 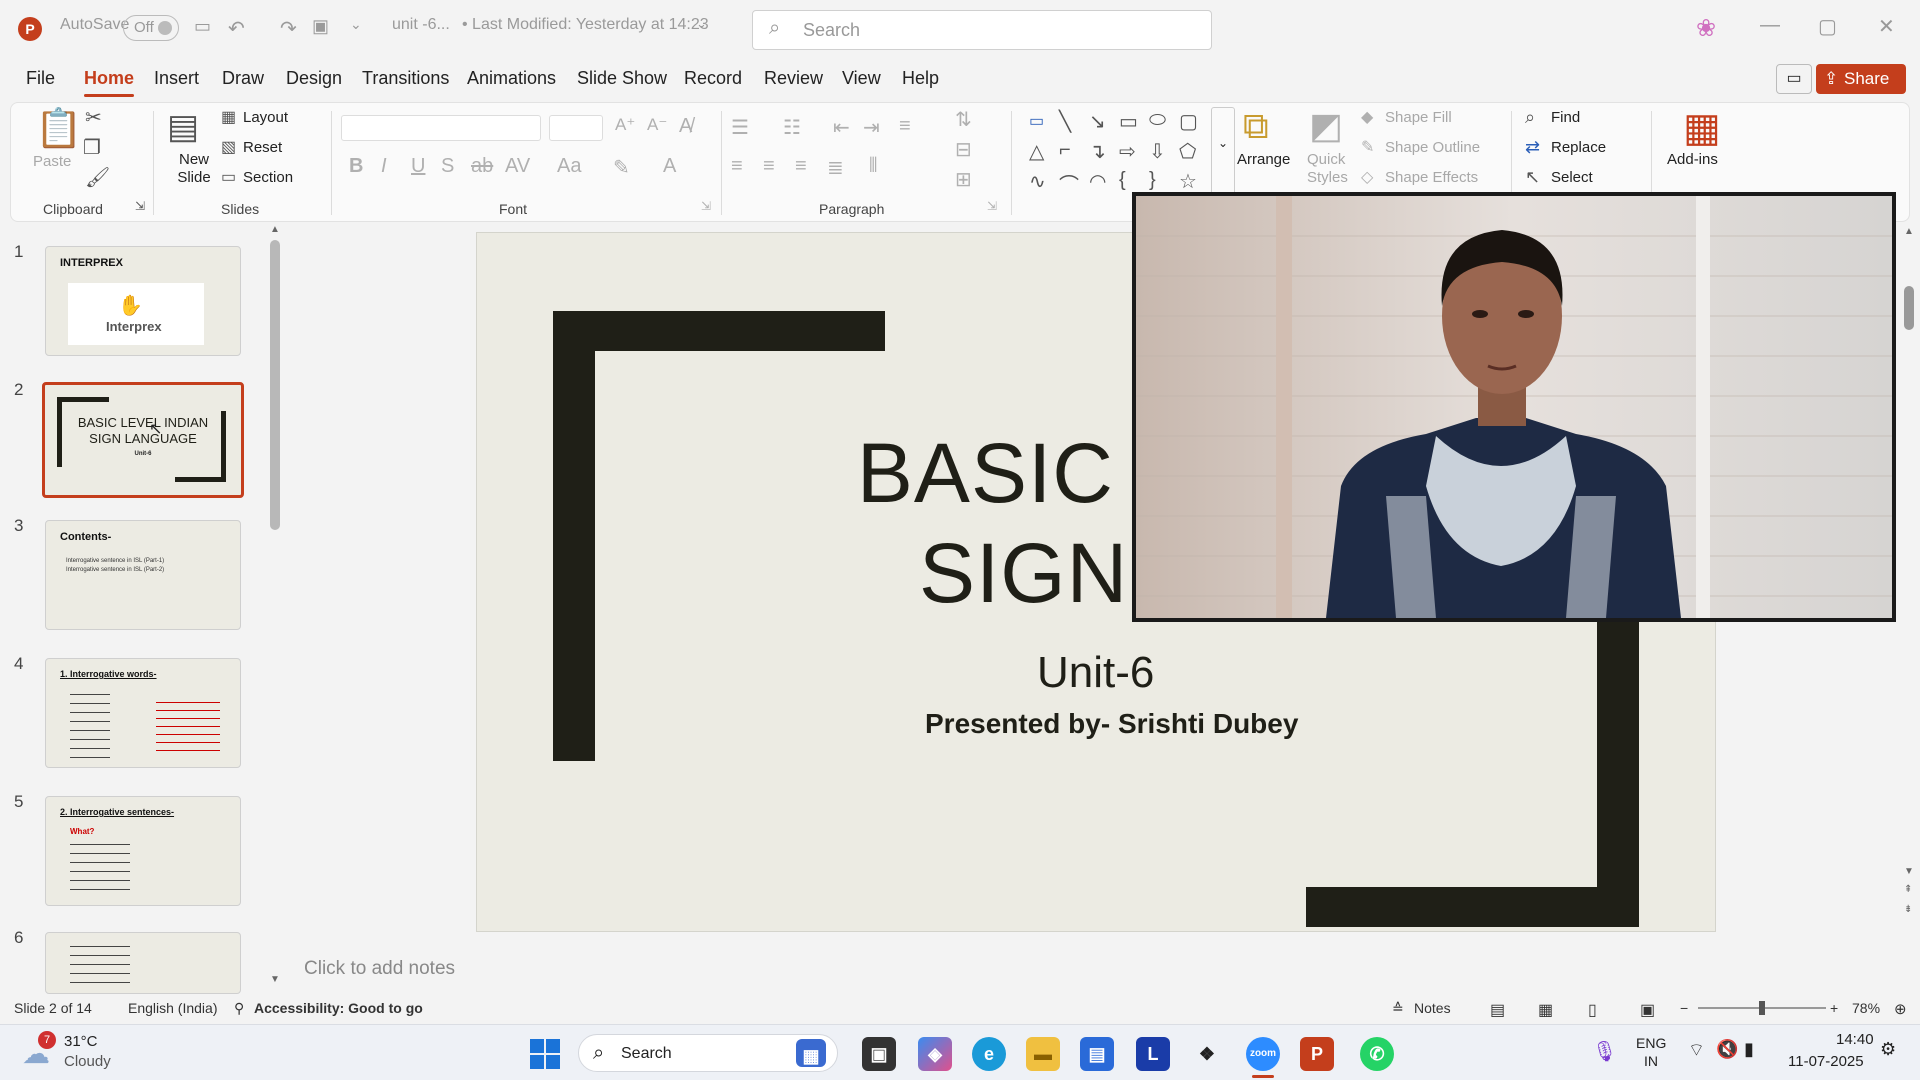 I want to click on search-input: ⌕ Search, so click(x=982, y=30).